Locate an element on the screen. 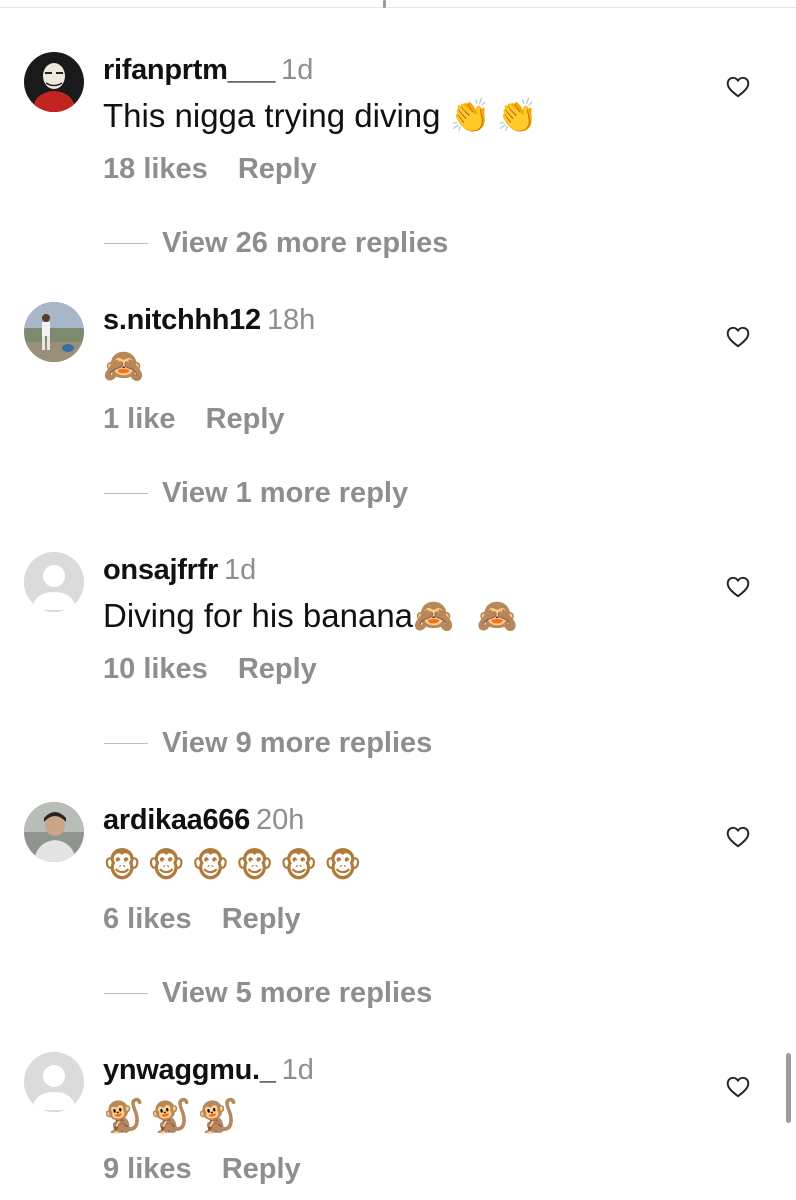 This screenshot has height=1200, width=796. comment-text: This nigga trying diving 👏👏 is located at coordinates (323, 116).